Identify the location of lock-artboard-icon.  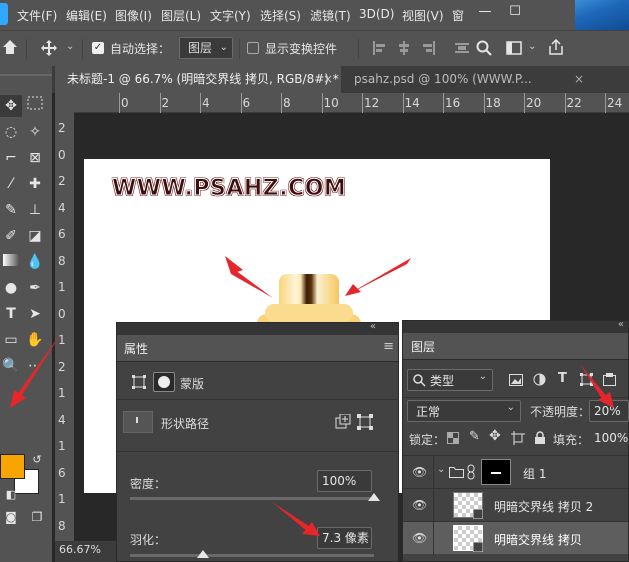
(518, 438).